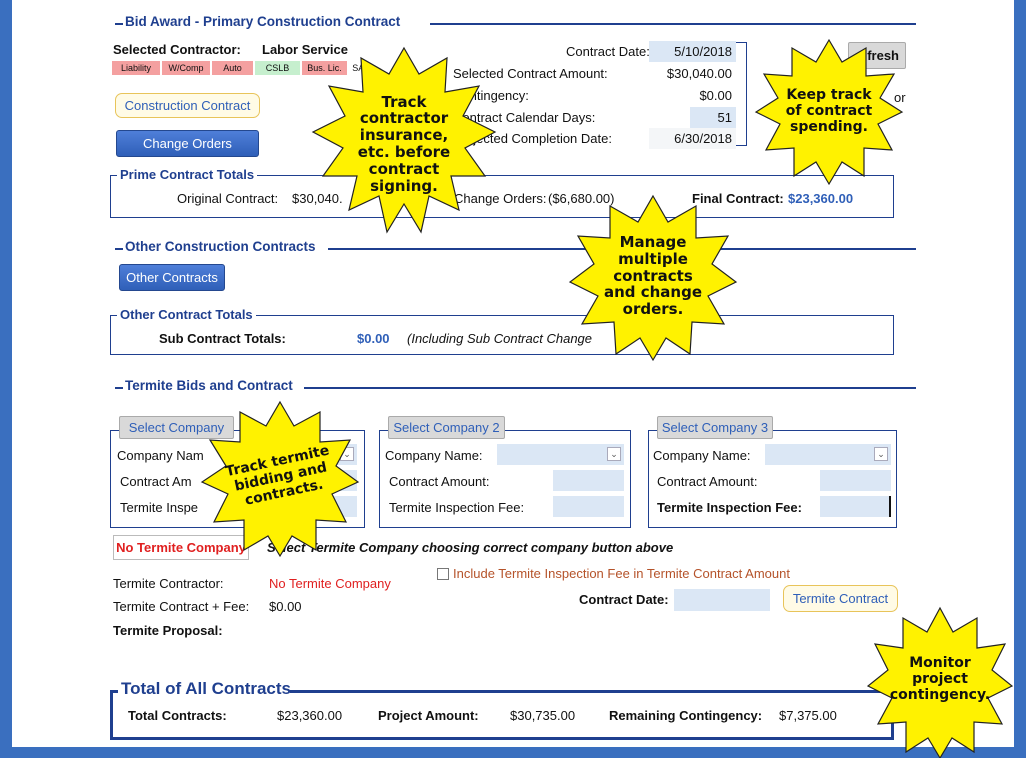  Describe the element at coordinates (177, 49) in the screenshot. I see `selected-contractor-label: Selected Contractor:` at that location.